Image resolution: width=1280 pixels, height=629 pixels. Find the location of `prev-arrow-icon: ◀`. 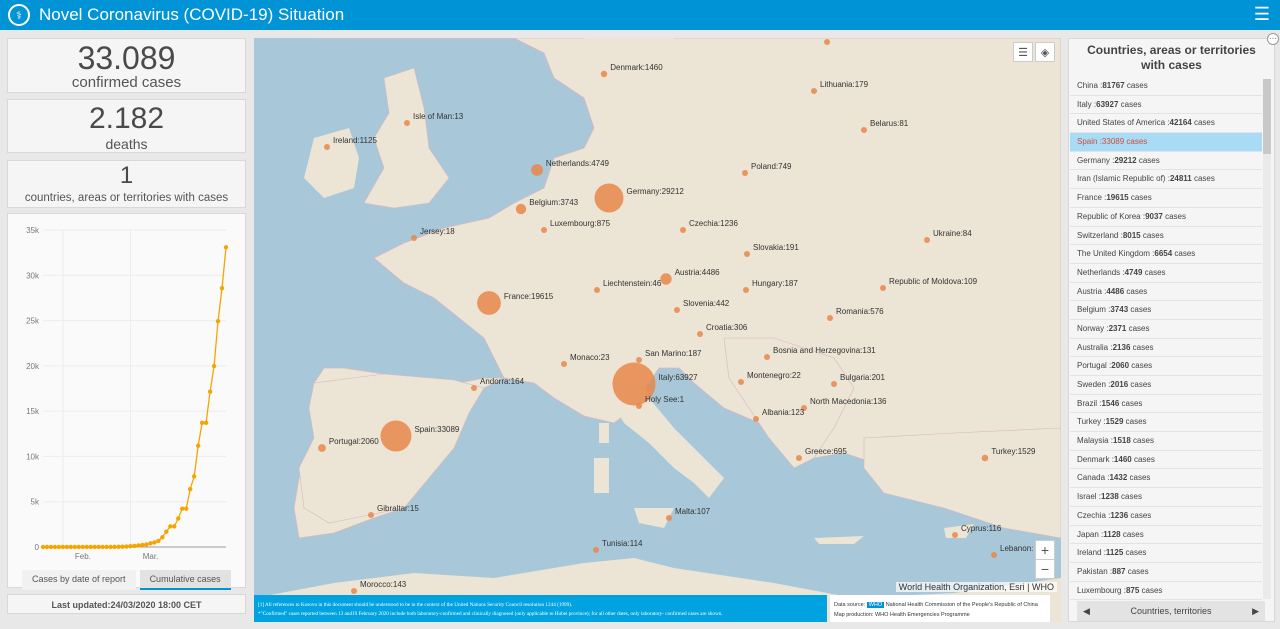

prev-arrow-icon: ◀ is located at coordinates (1086, 611).